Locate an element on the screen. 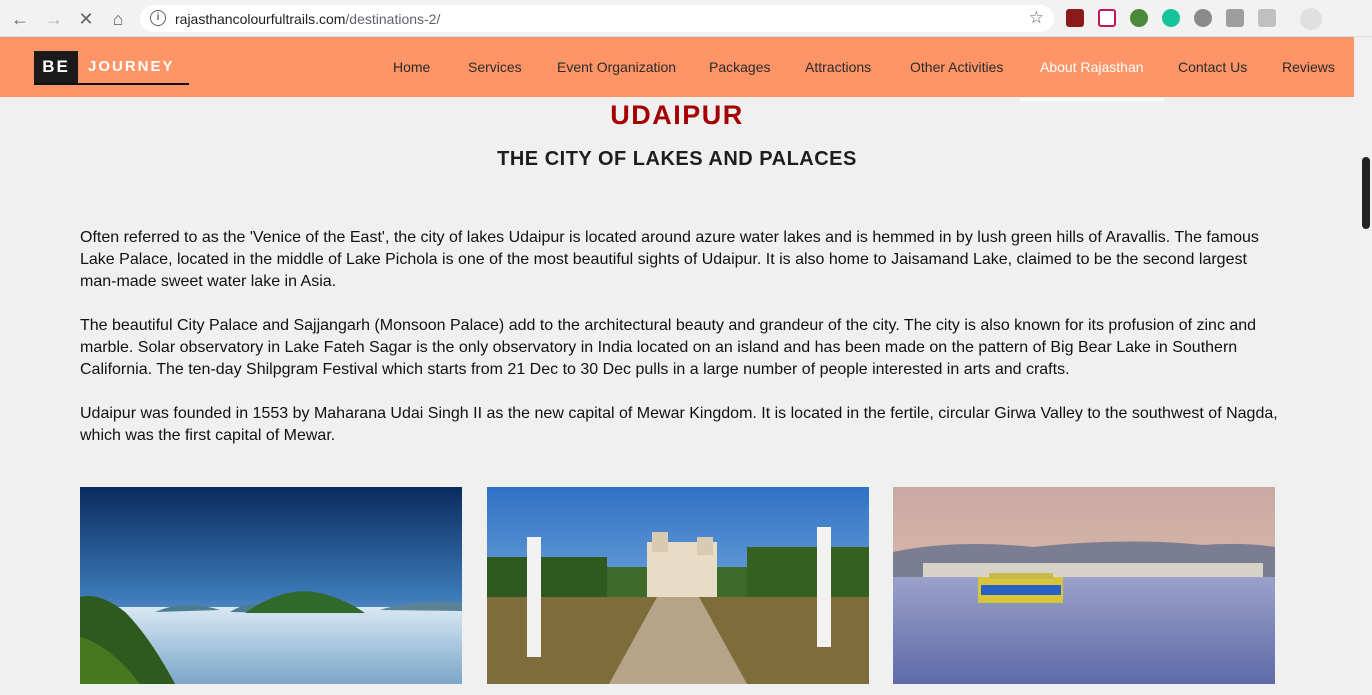  home-icon: ⌂ is located at coordinates (118, 19).